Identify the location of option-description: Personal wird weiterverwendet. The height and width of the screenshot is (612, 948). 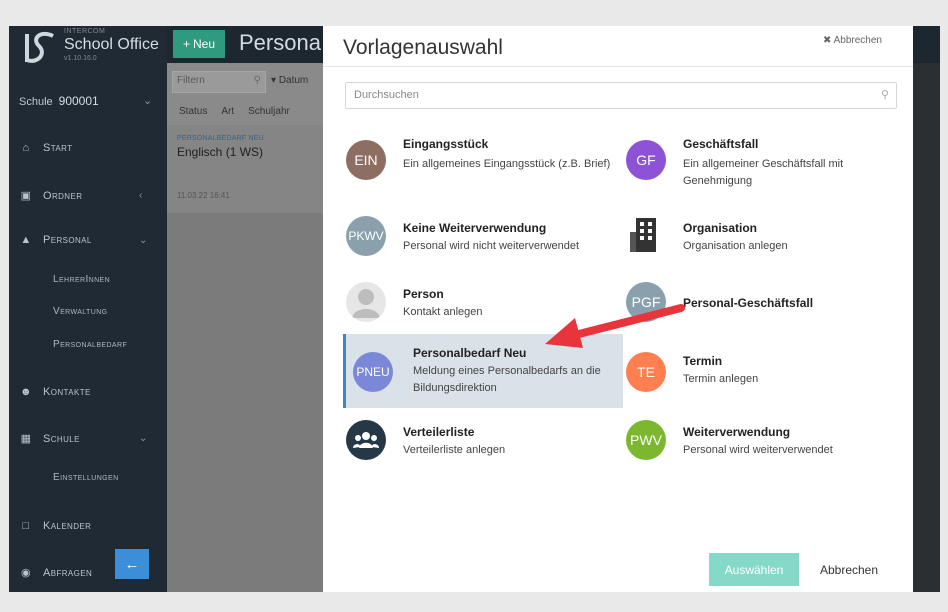
(758, 450).